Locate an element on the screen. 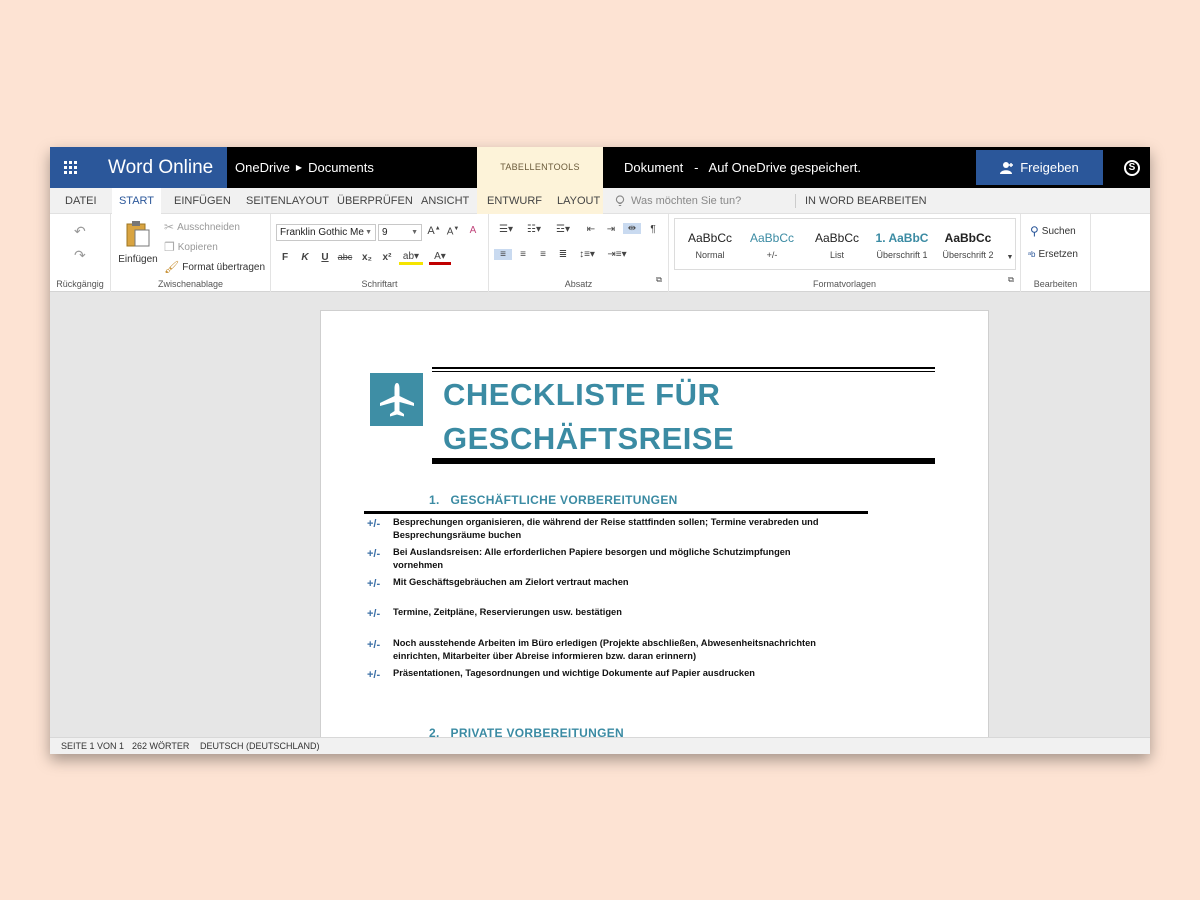  share-button: Freigeben is located at coordinates (1039, 167).